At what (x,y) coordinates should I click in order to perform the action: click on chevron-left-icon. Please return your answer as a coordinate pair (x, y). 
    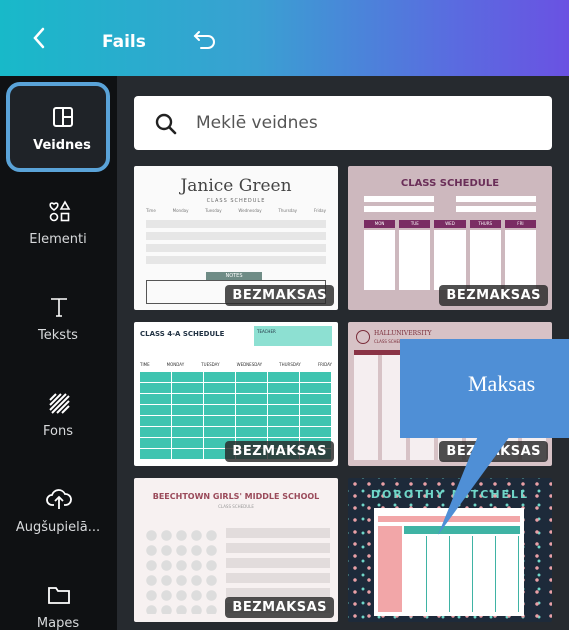
    Looking at the image, I should click on (39, 38).